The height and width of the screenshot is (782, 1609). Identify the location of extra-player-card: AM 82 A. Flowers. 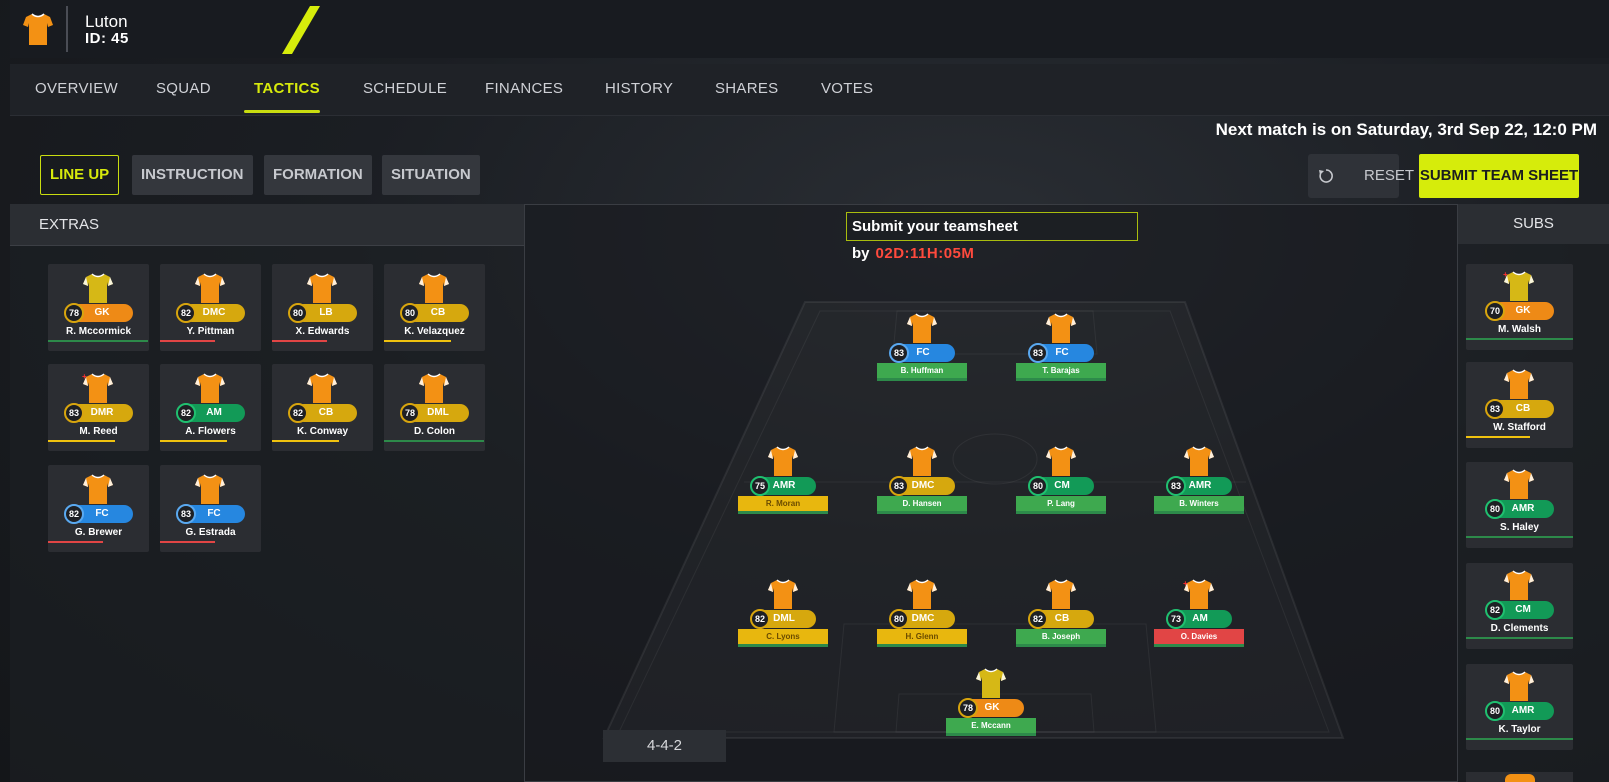
(210, 407).